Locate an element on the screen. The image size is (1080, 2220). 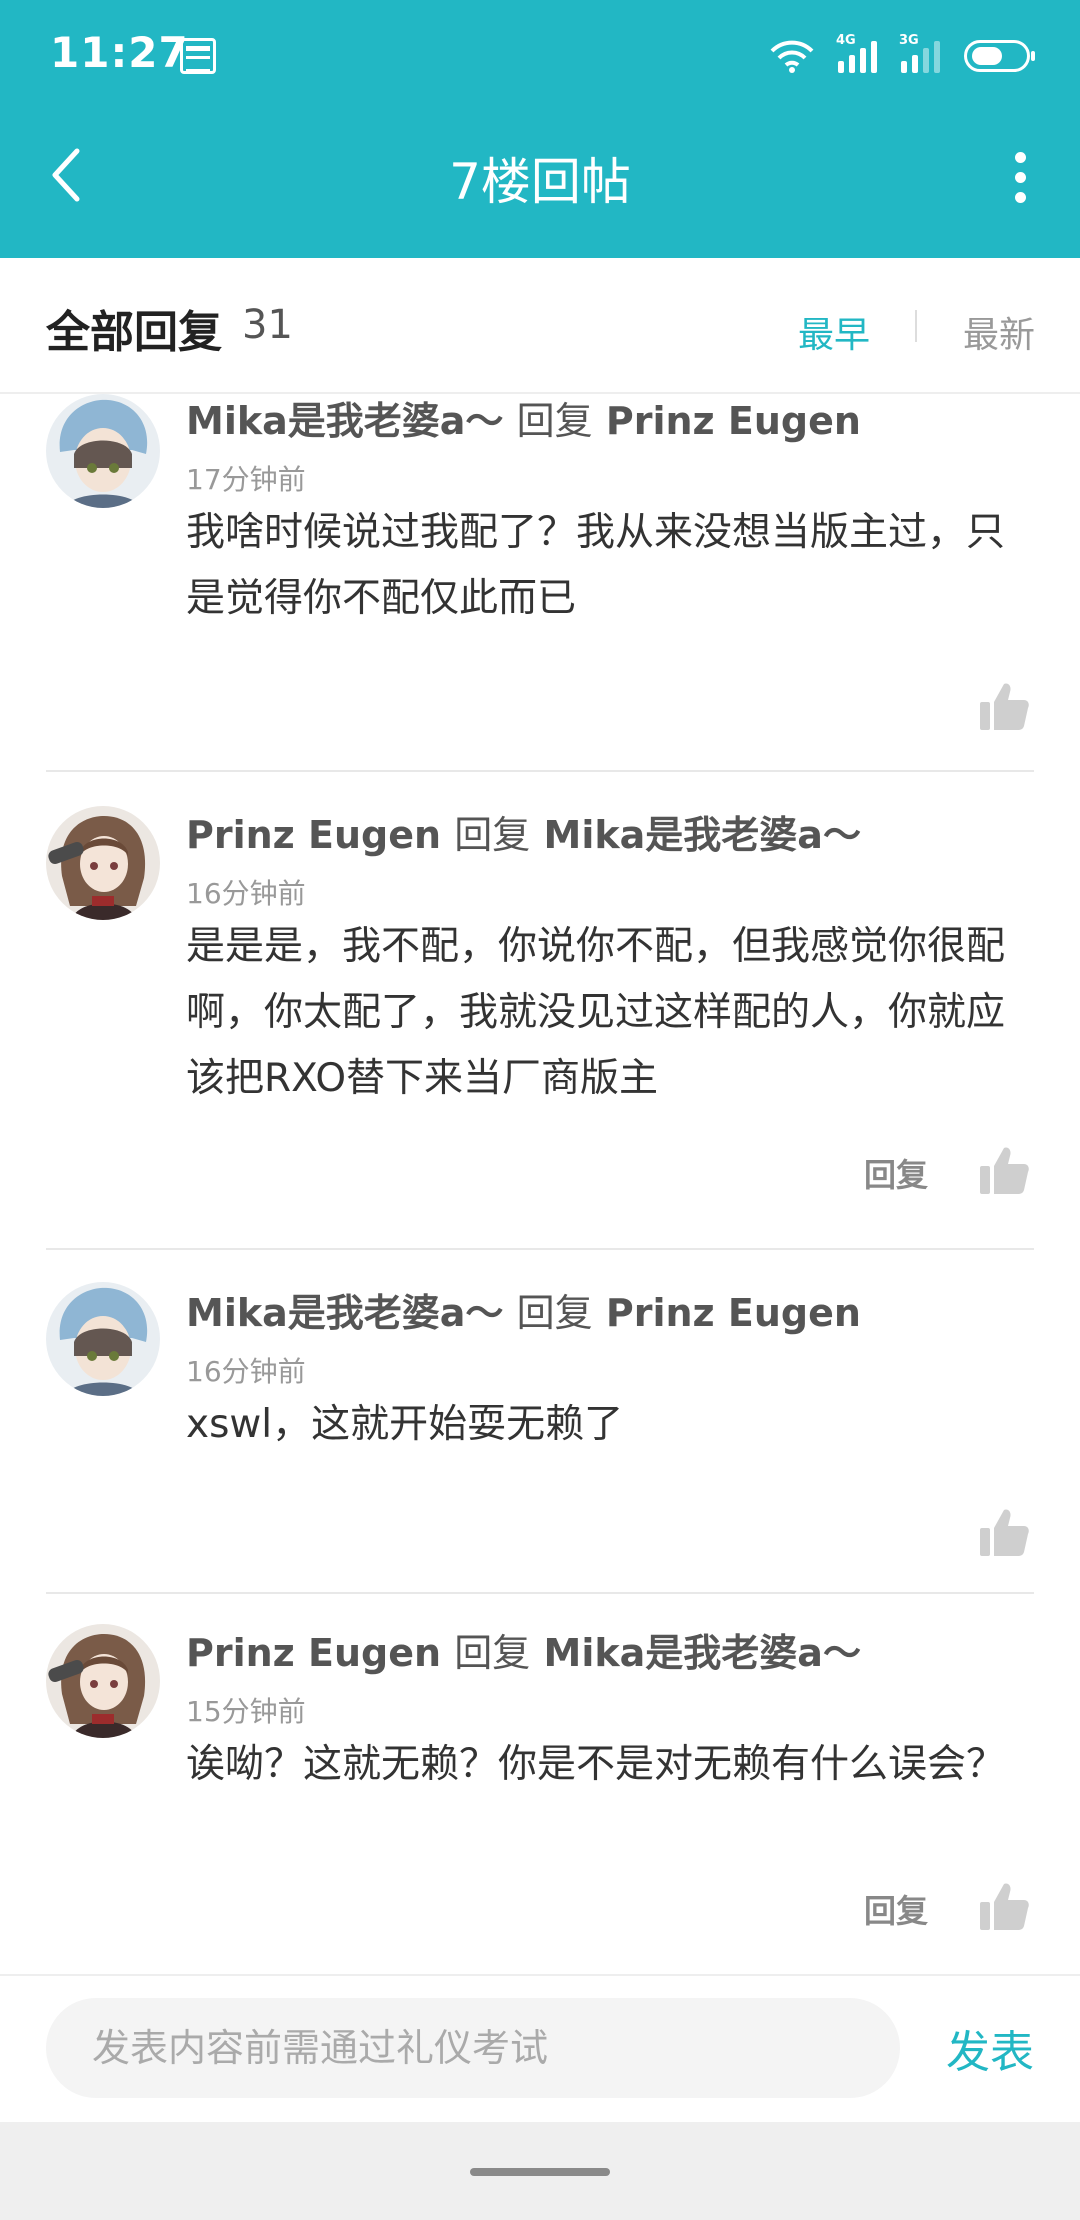
status-bar: 11:27 4G 3G is located at coordinates (540, 56).